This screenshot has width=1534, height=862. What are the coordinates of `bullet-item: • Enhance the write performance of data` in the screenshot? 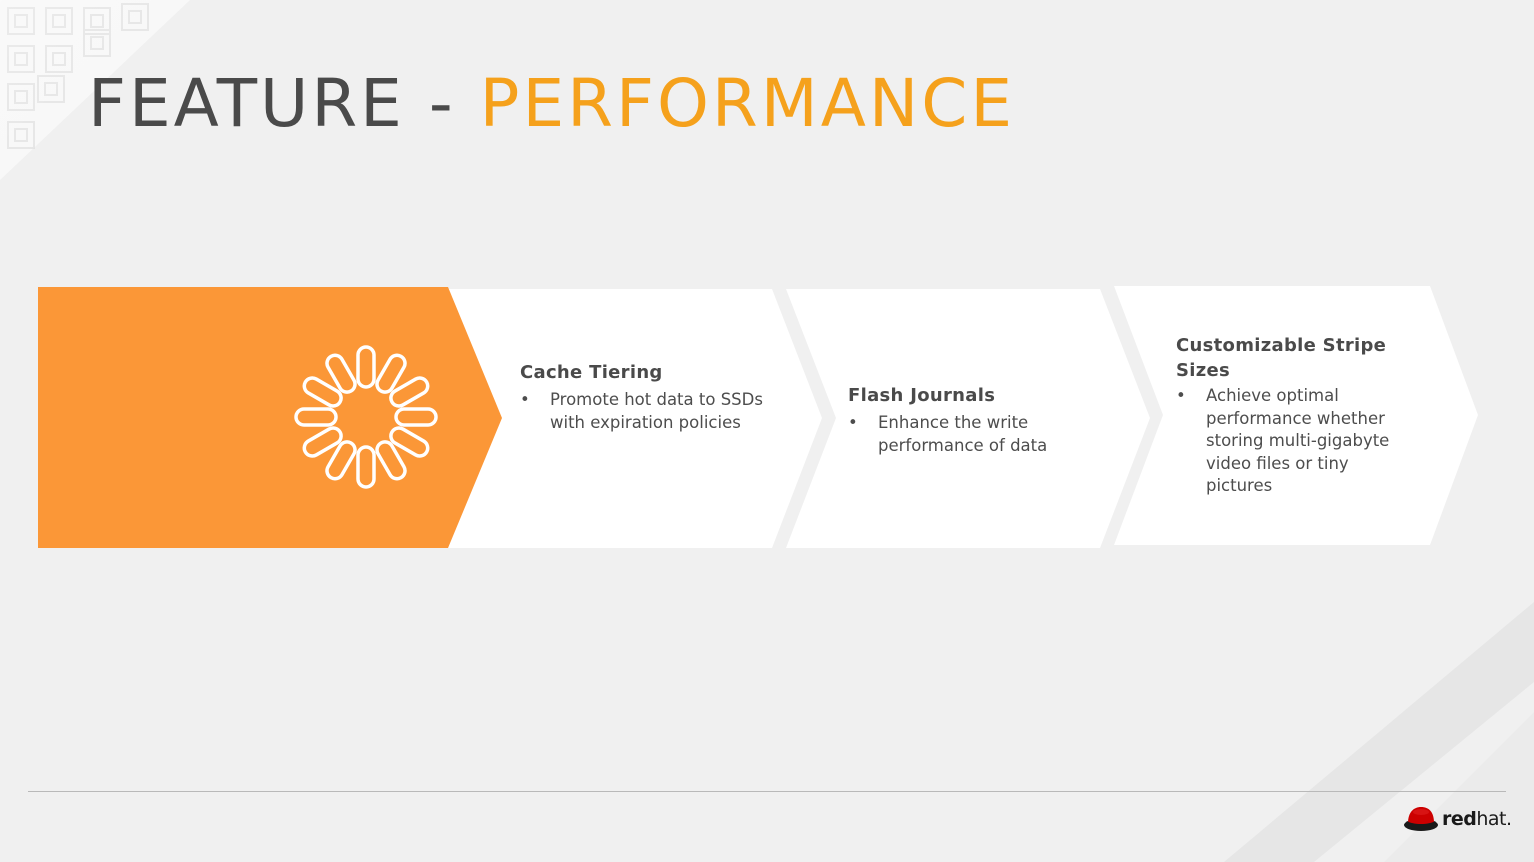 It's located at (973, 434).